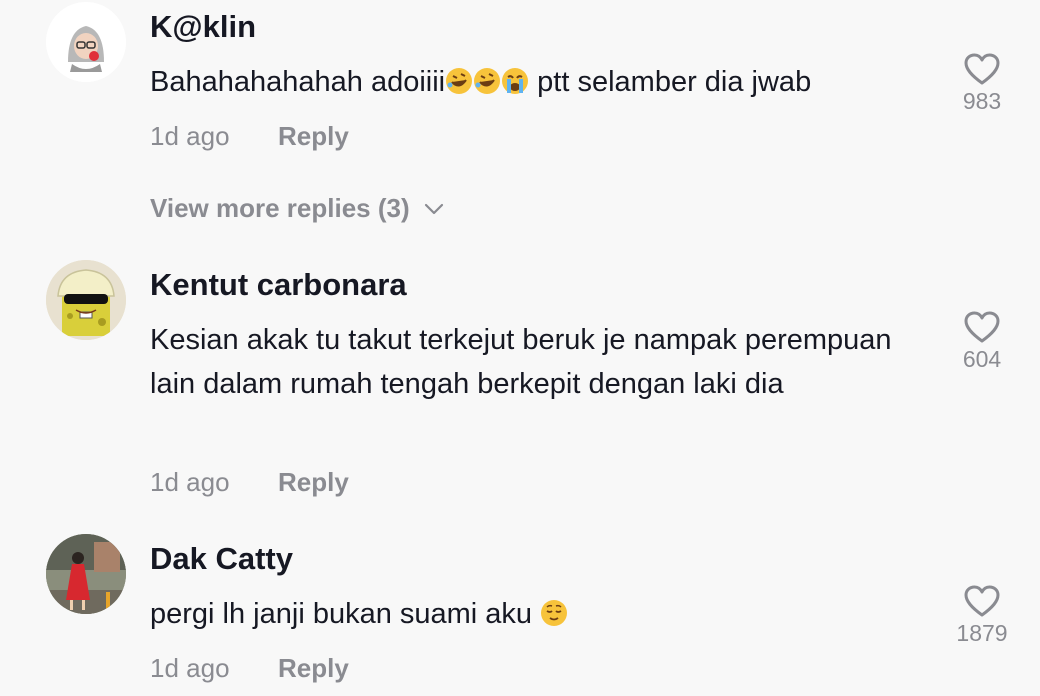 This screenshot has height=696, width=1040. I want to click on like-count: 604, so click(982, 359).